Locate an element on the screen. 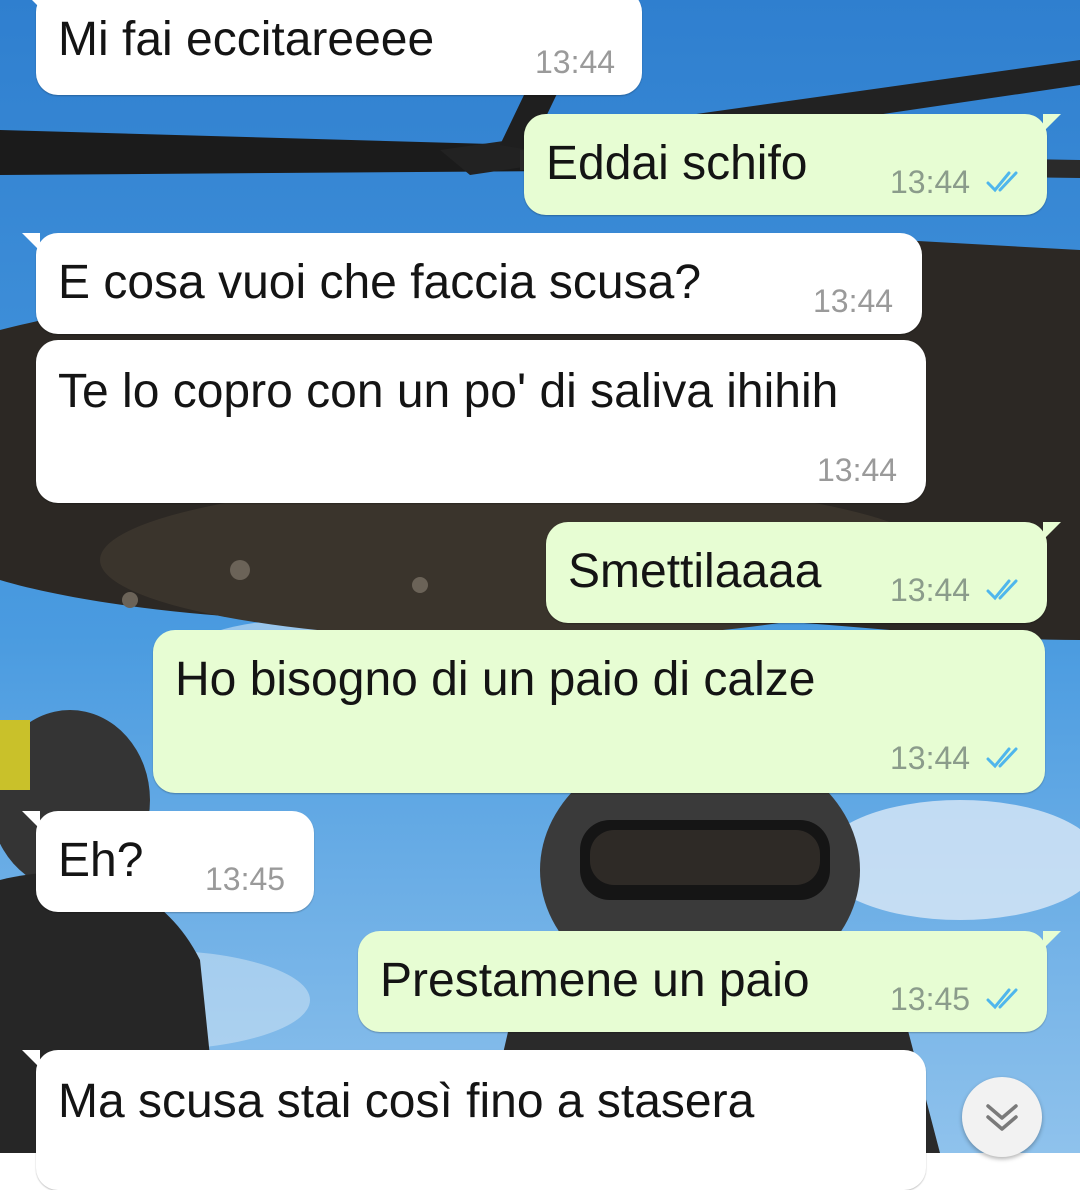 Image resolution: width=1080 pixels, height=1190 pixels. message-bubble-incoming: Ma scusa stai così fino a stasera is located at coordinates (474, 1120).